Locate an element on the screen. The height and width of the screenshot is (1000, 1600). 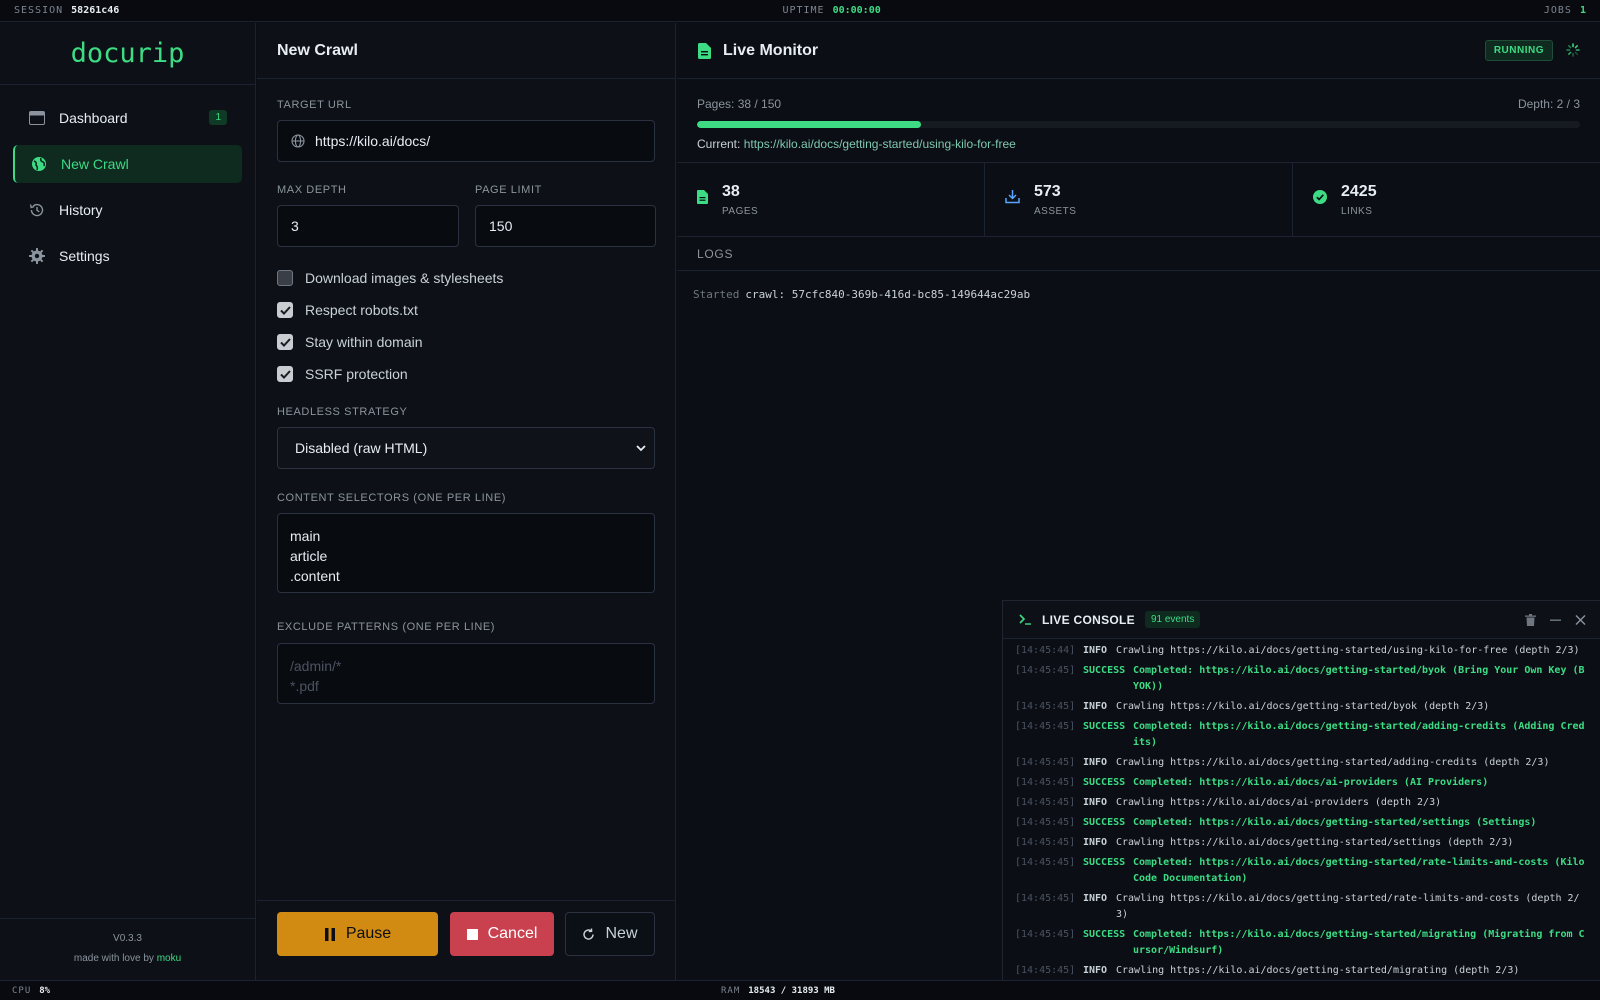
dashboard-count-badge: 1 is located at coordinates (218, 117).